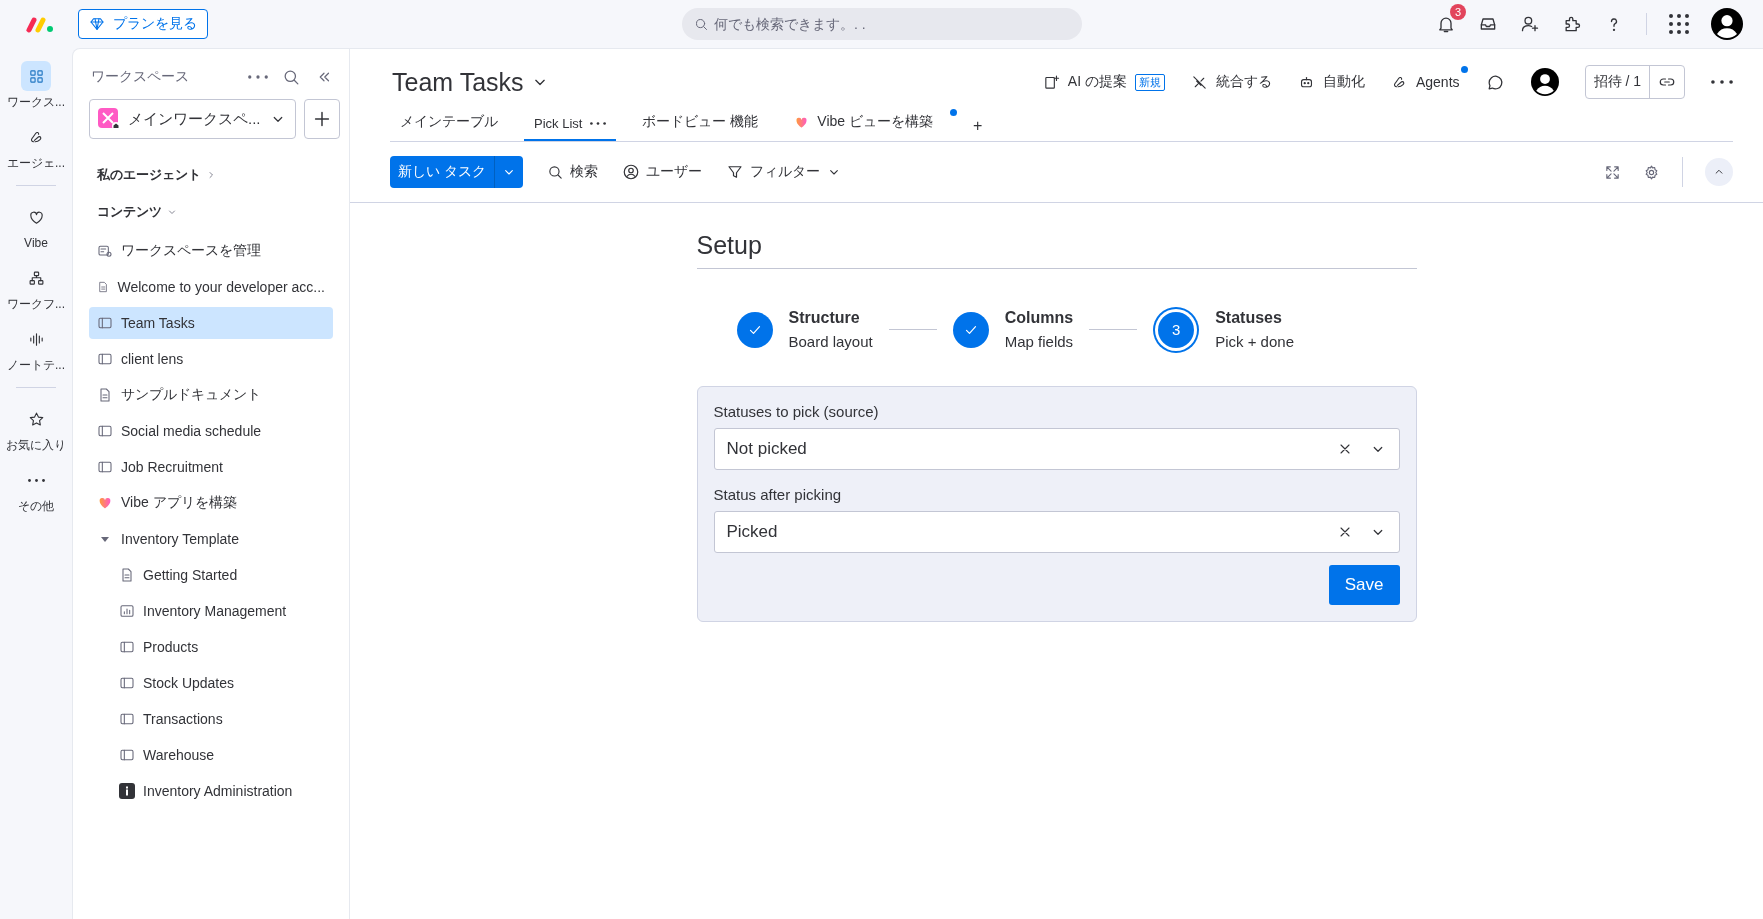  What do you see at coordinates (222, 575) in the screenshot?
I see `sidebar-item: Getting Started` at bounding box center [222, 575].